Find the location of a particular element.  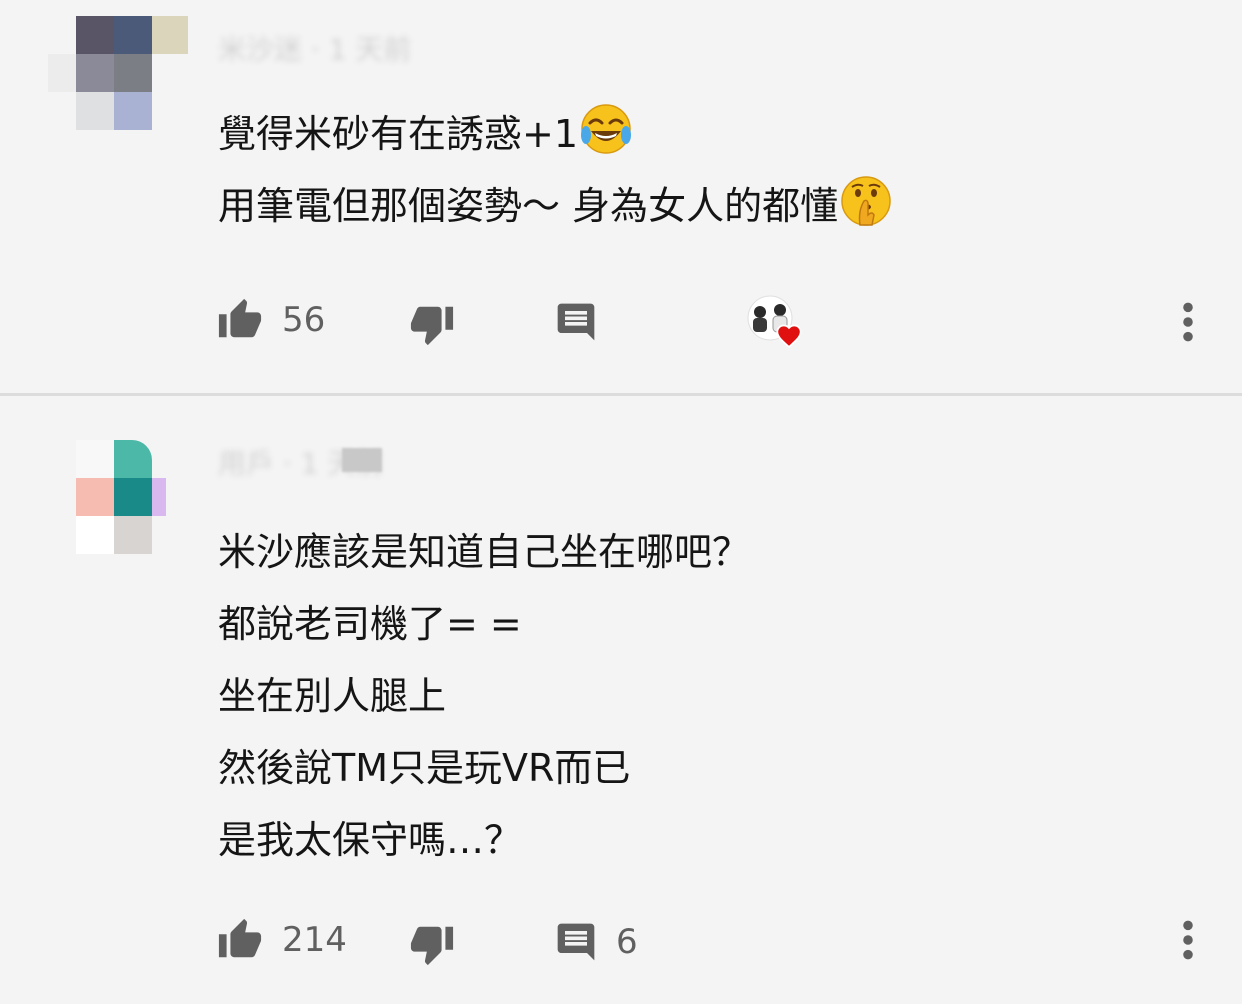

blurred-name-block is located at coordinates (362, 460).